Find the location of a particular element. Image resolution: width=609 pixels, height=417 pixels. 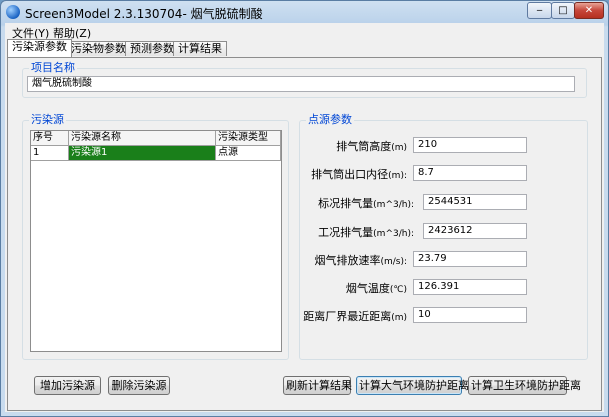

point-params-group-label: 点源参数 is located at coordinates (330, 119).